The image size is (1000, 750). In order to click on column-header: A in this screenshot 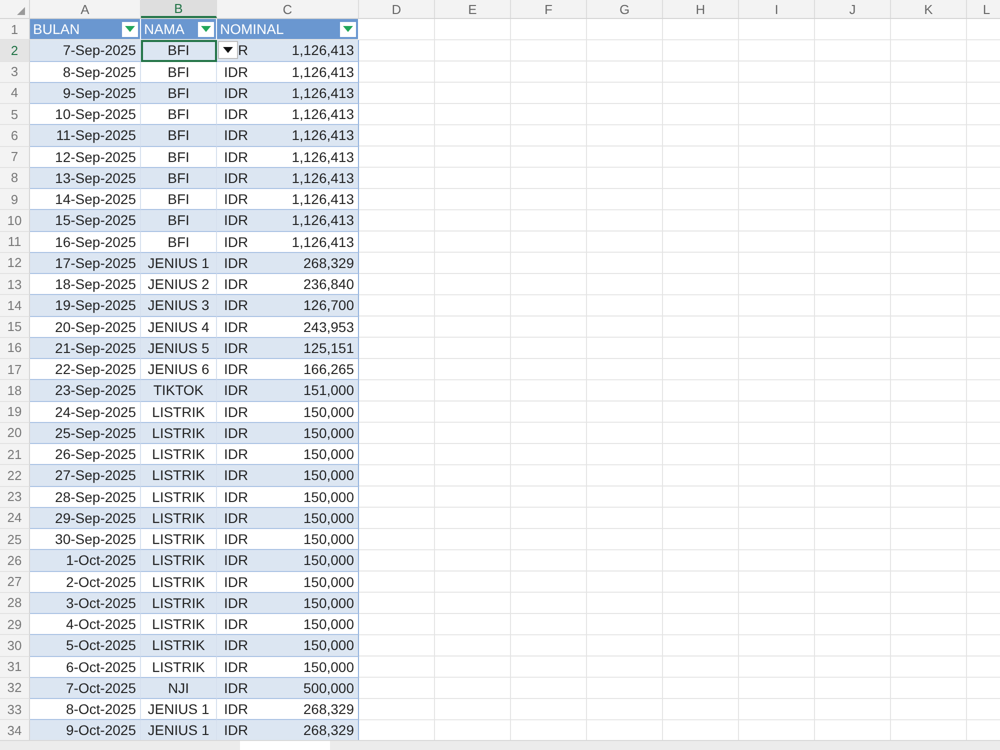, I will do `click(85, 9)`.